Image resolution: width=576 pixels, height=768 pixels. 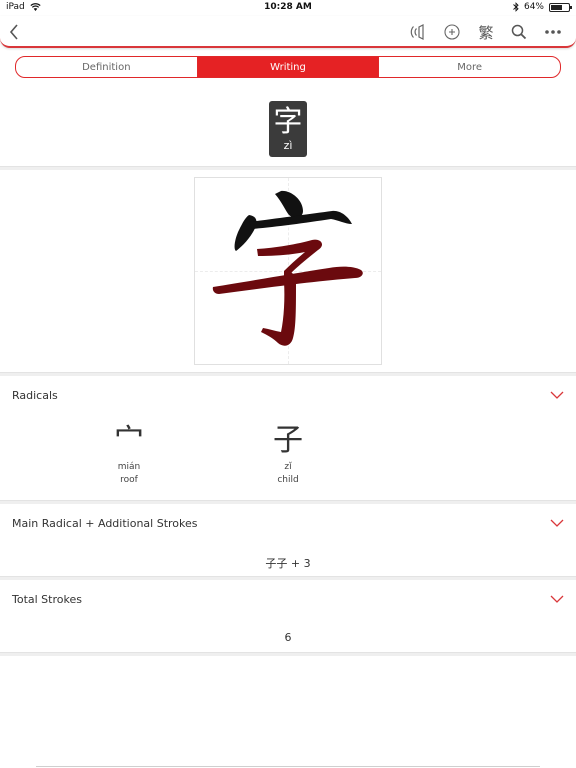 What do you see at coordinates (288, 121) in the screenshot?
I see `character-hanzi: 字` at bounding box center [288, 121].